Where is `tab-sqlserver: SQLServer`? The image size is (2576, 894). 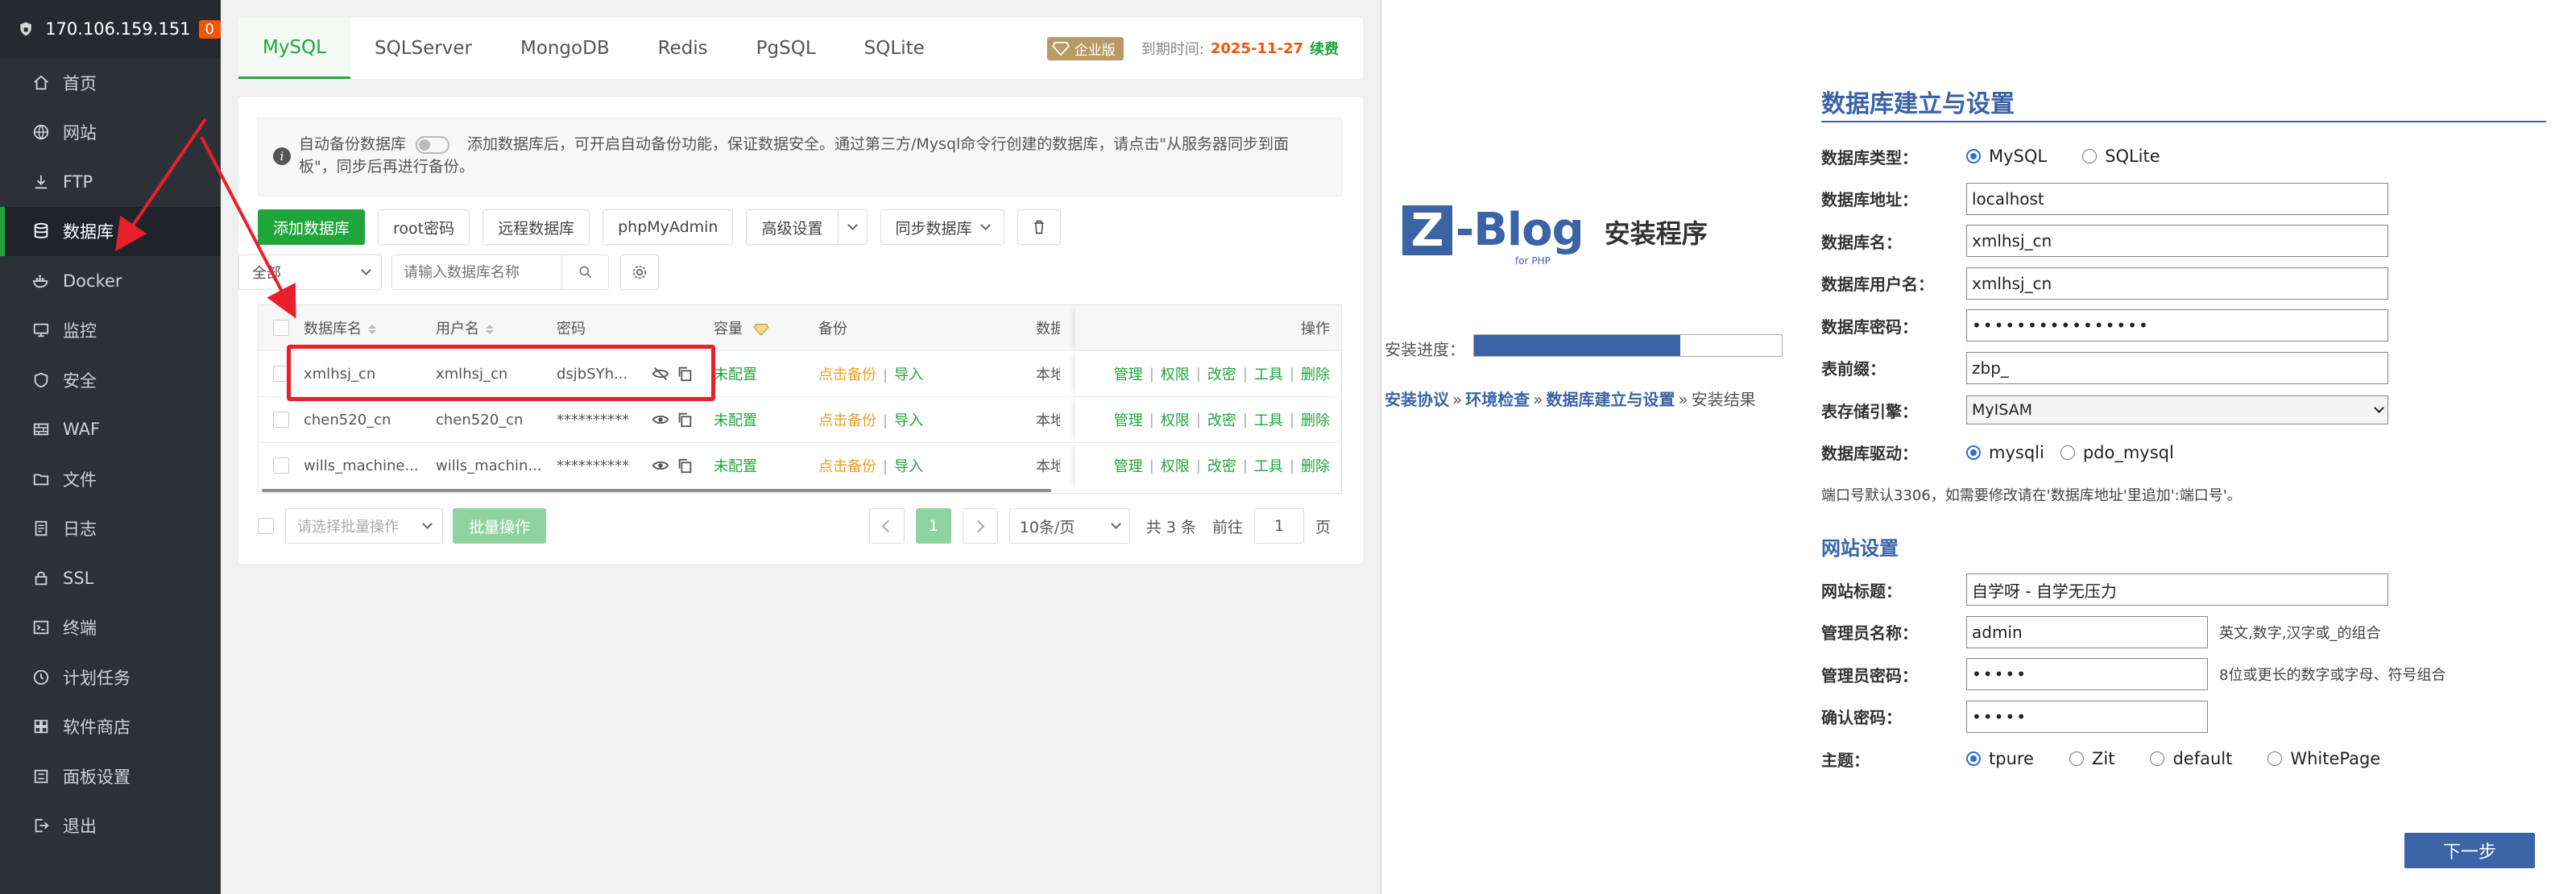 tab-sqlserver: SQLServer is located at coordinates (423, 48).